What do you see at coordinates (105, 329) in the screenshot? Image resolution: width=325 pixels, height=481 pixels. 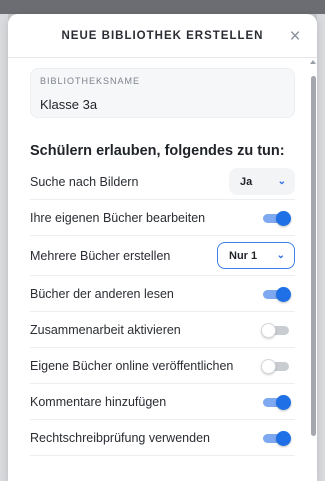 I see `setting-label: Zusammenarbeit aktivieren` at bounding box center [105, 329].